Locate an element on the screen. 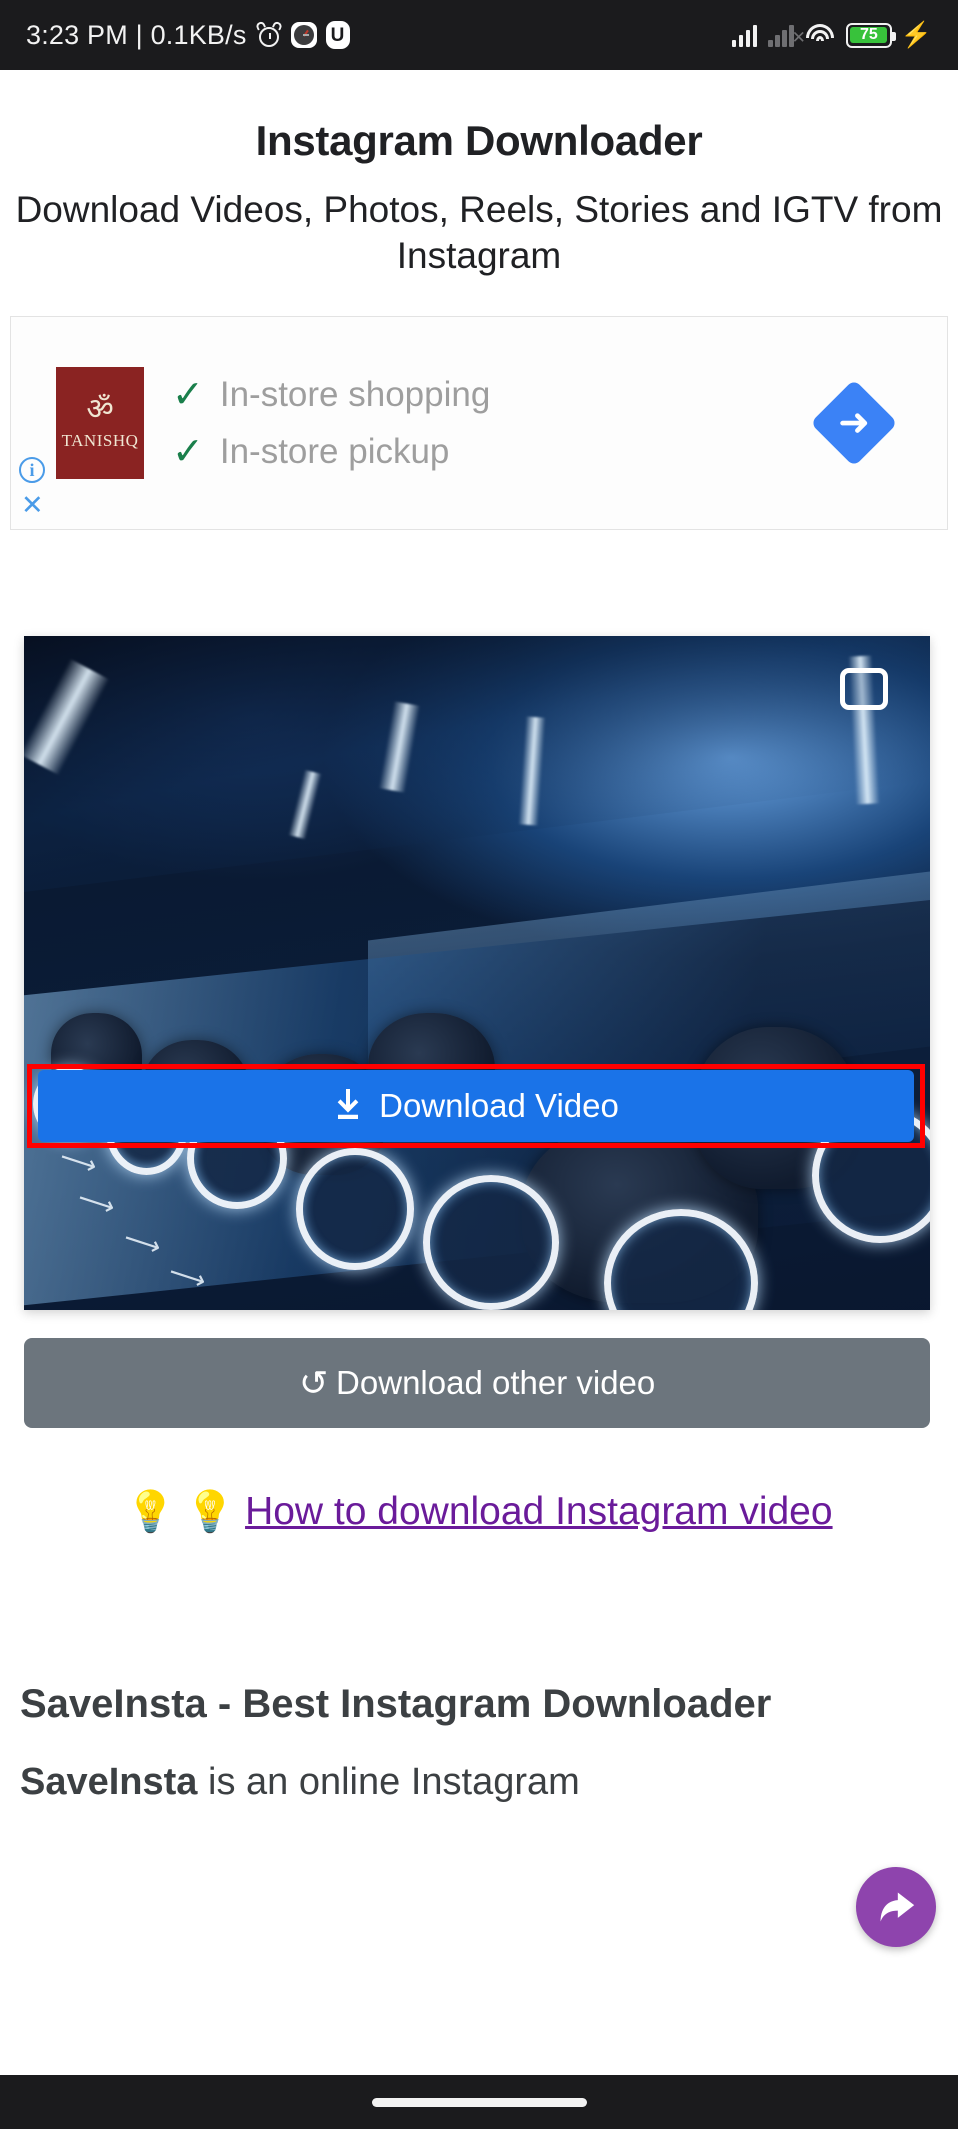  how-to-row: 💡 💡 How to download Instagram video is located at coordinates (479, 1512).